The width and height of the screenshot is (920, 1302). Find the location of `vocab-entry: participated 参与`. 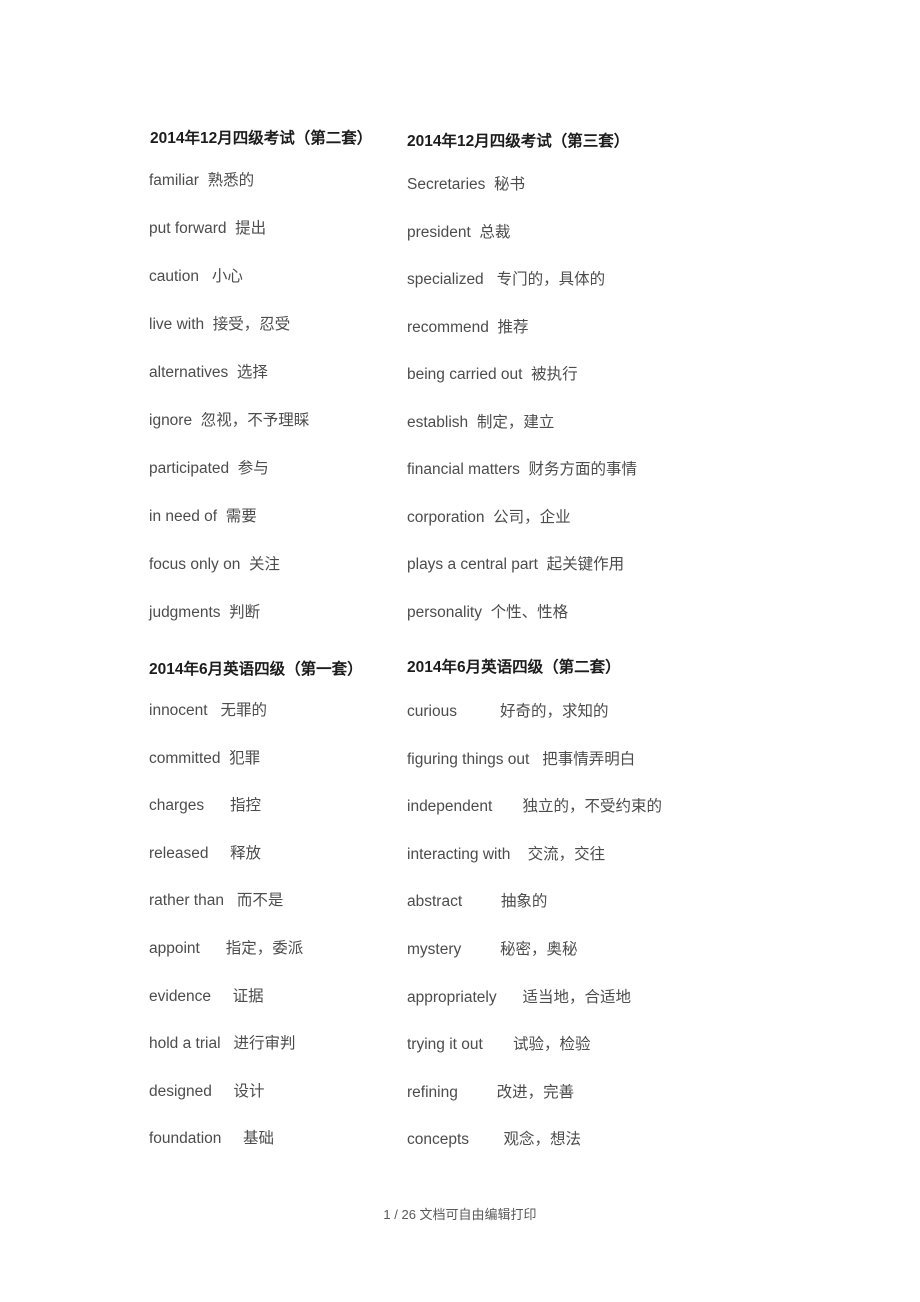

vocab-entry: participated 参与 is located at coordinates (274, 482).